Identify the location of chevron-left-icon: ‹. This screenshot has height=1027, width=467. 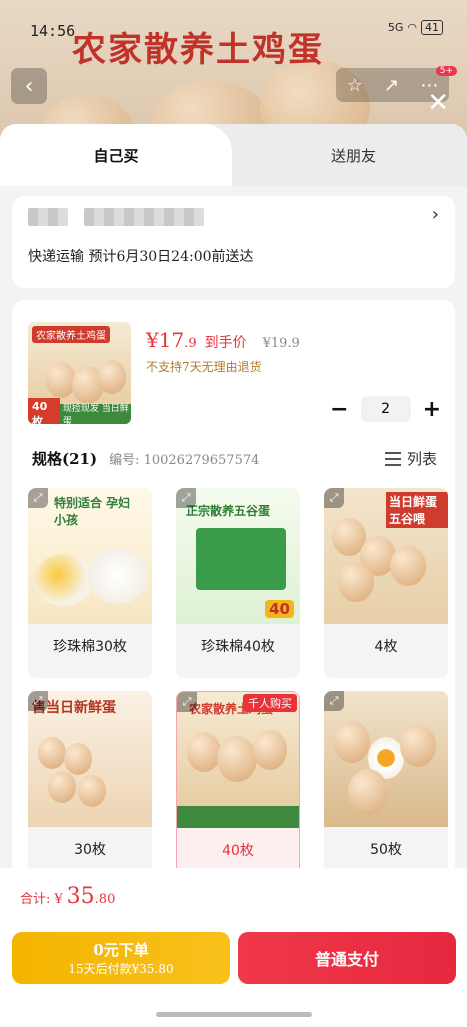
(29, 86).